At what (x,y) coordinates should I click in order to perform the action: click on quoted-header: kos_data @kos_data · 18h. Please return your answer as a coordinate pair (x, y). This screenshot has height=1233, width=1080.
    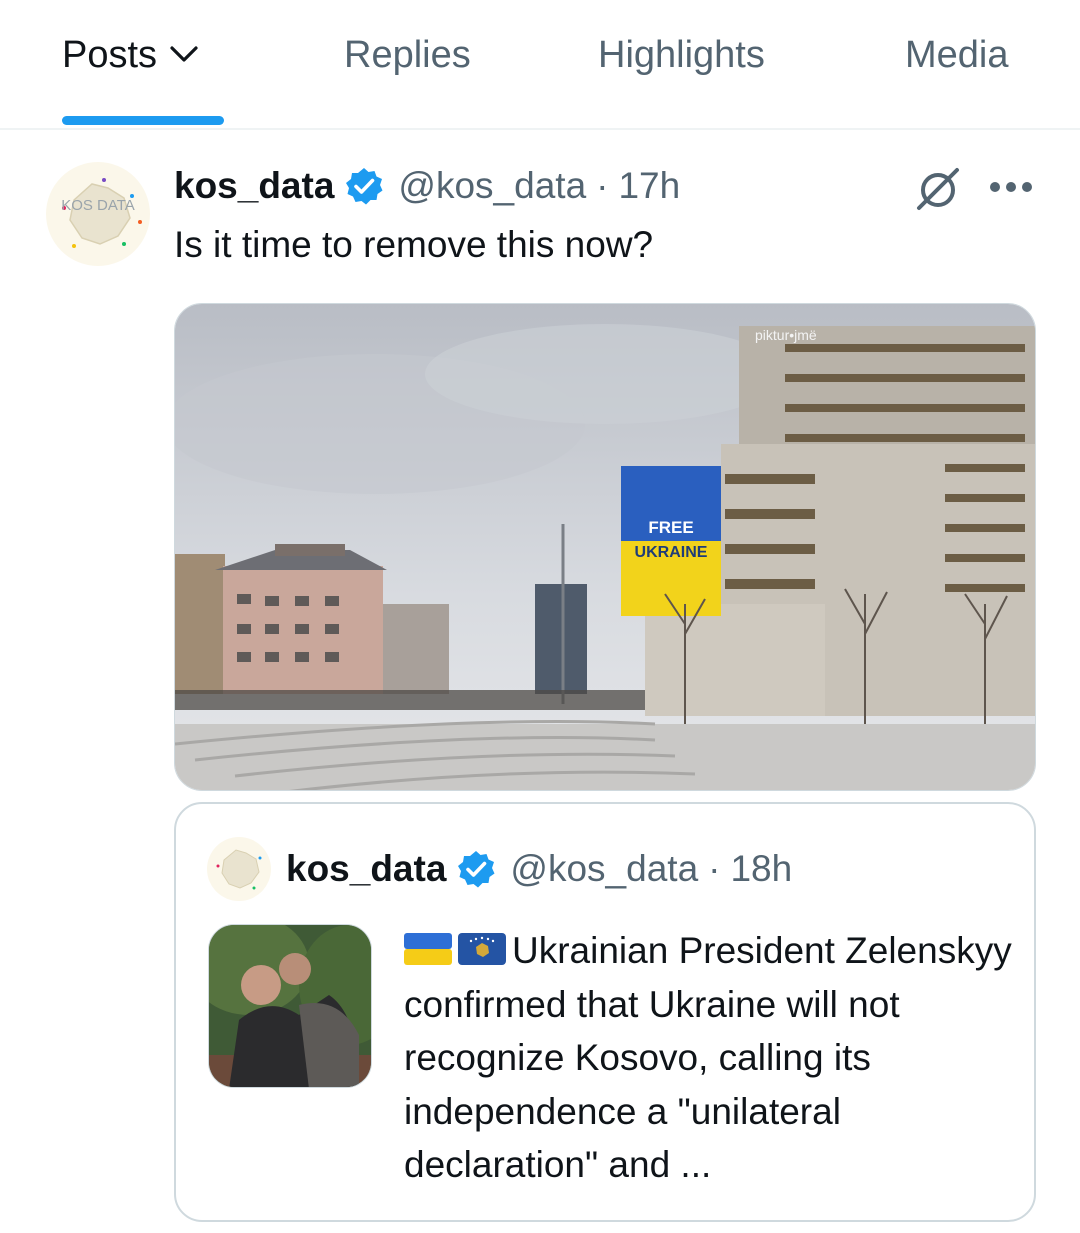
    Looking at the image, I should click on (539, 869).